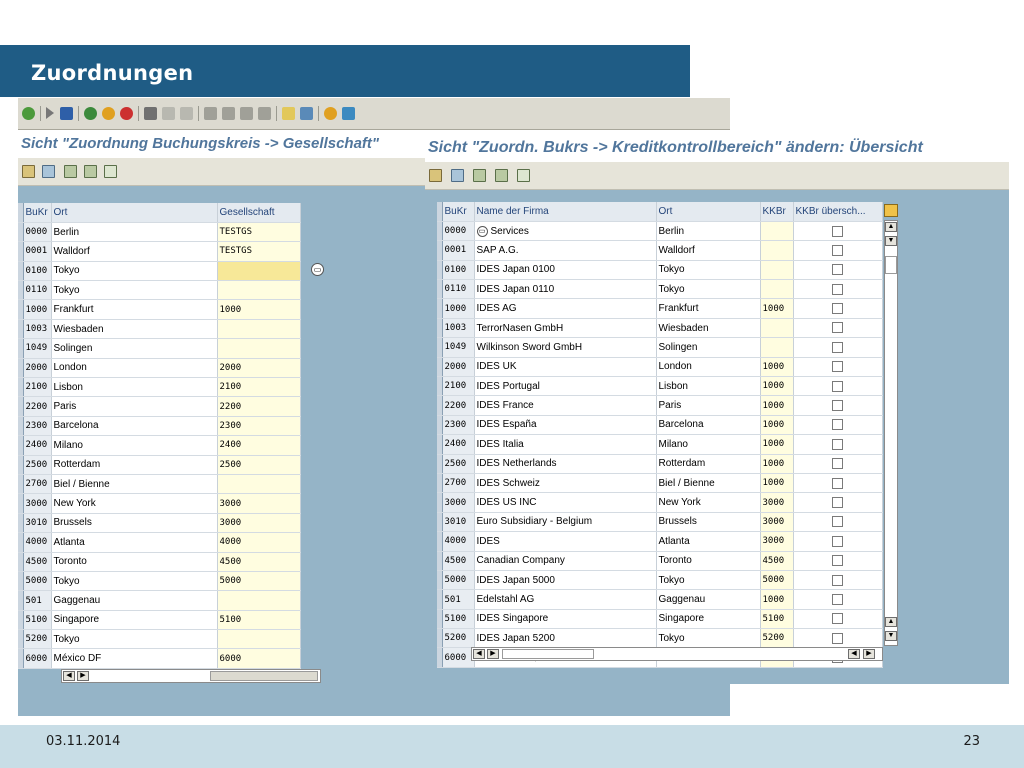  What do you see at coordinates (259, 406) in the screenshot?
I see `cell-gesellschaft-input: 2200` at bounding box center [259, 406].